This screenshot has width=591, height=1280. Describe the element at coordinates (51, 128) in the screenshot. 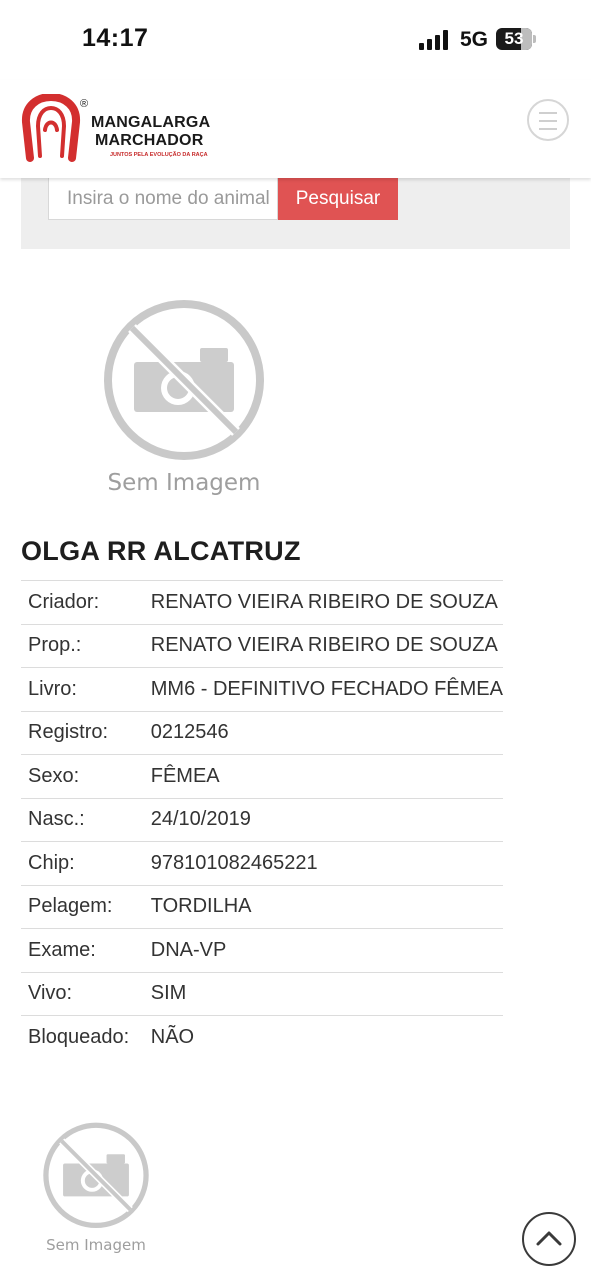

I see `horseshoe-logo-icon` at that location.